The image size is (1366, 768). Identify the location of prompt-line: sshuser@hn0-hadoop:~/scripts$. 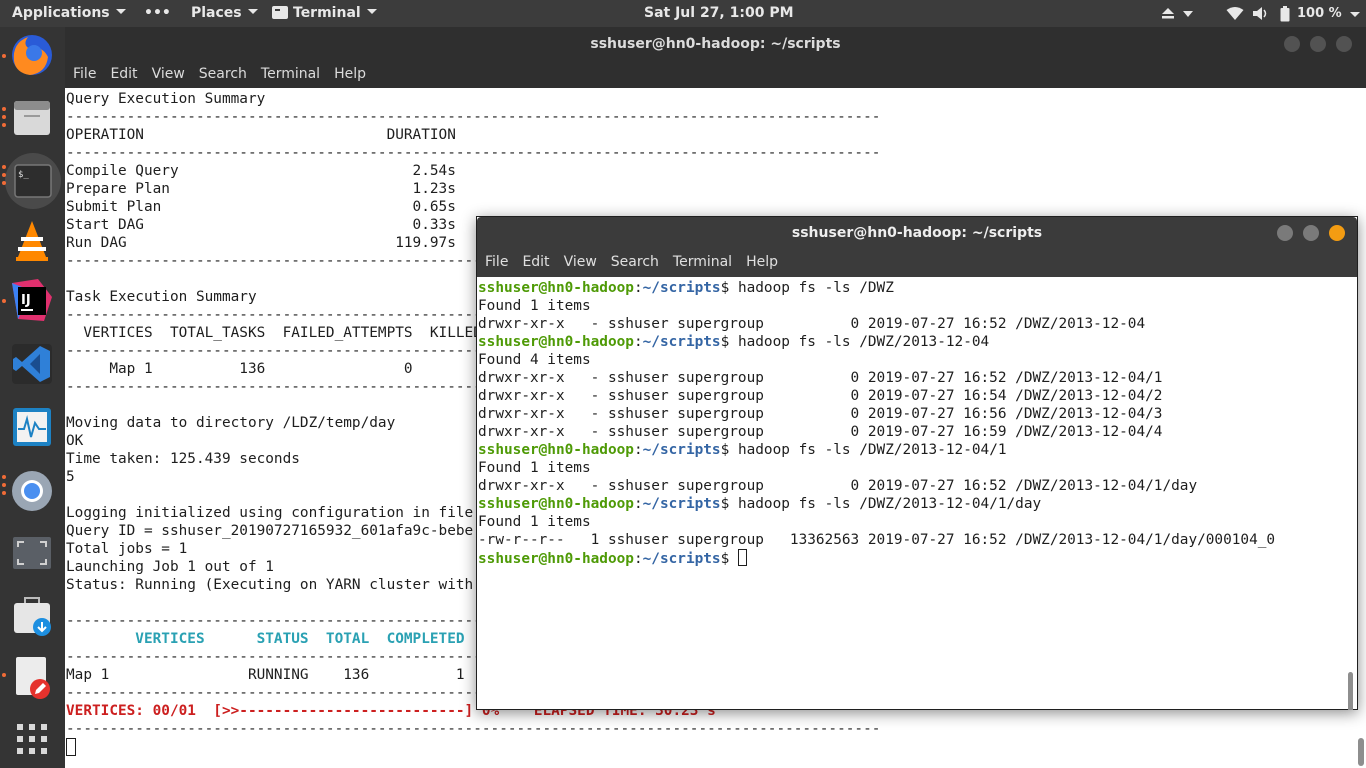
(876, 558).